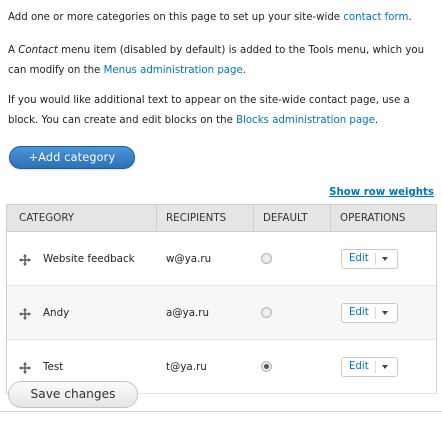 Image resolution: width=442 pixels, height=444 pixels. What do you see at coordinates (373, 218) in the screenshot?
I see `header-operations: OPERATIONS` at bounding box center [373, 218].